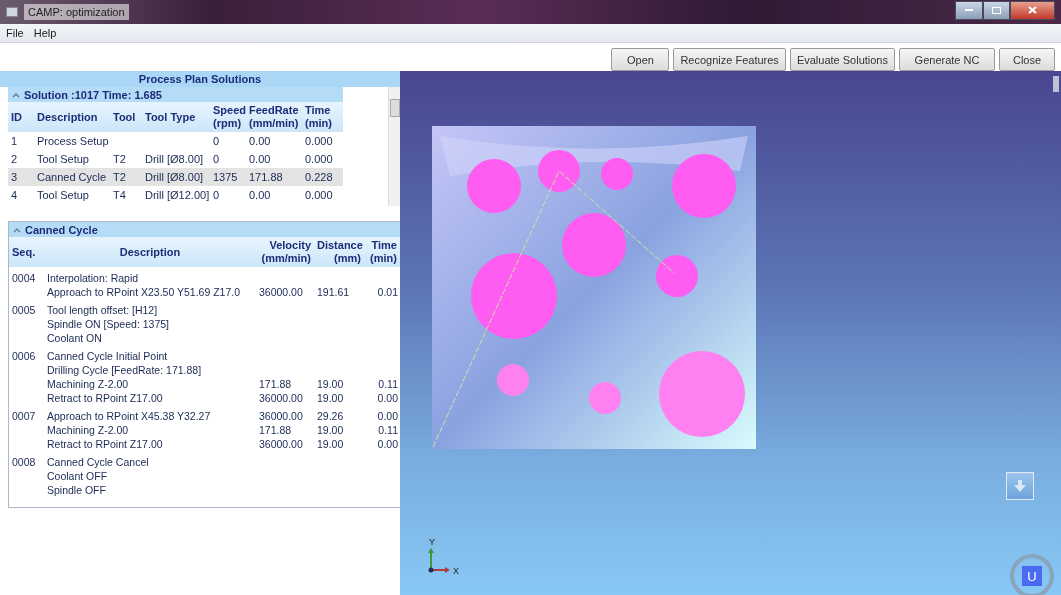 The height and width of the screenshot is (595, 1061). Describe the element at coordinates (93, 278) in the screenshot. I see `step-description: Interpolation: Rapid` at that location.